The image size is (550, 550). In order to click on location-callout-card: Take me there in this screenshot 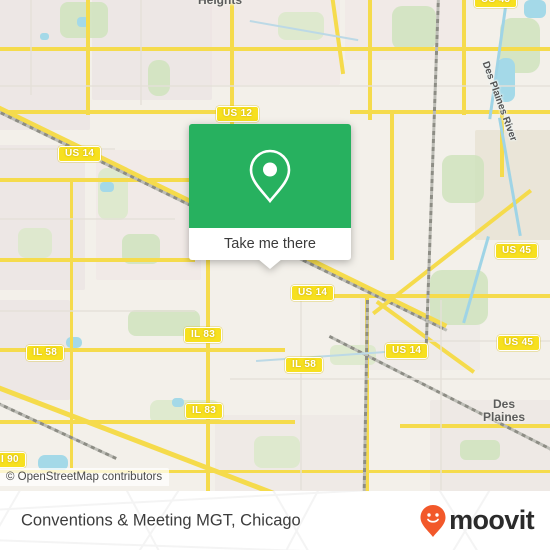, I will do `click(270, 196)`.